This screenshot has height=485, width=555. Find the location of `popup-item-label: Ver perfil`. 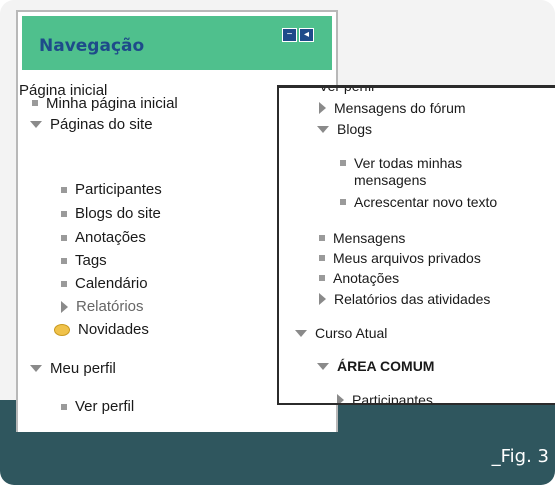

popup-item-label: Ver perfil is located at coordinates (347, 89).